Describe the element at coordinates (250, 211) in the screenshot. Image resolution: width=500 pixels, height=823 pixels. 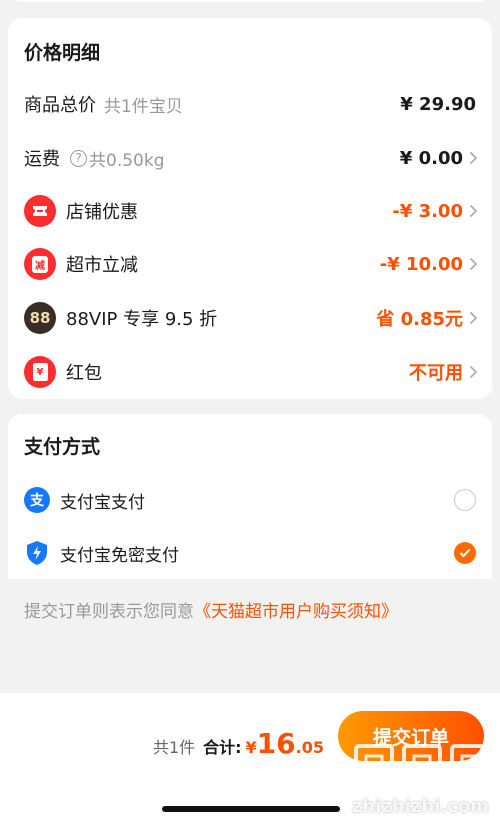
I see `store-discount-row: 店铺优惠 -¥ 3.00` at that location.